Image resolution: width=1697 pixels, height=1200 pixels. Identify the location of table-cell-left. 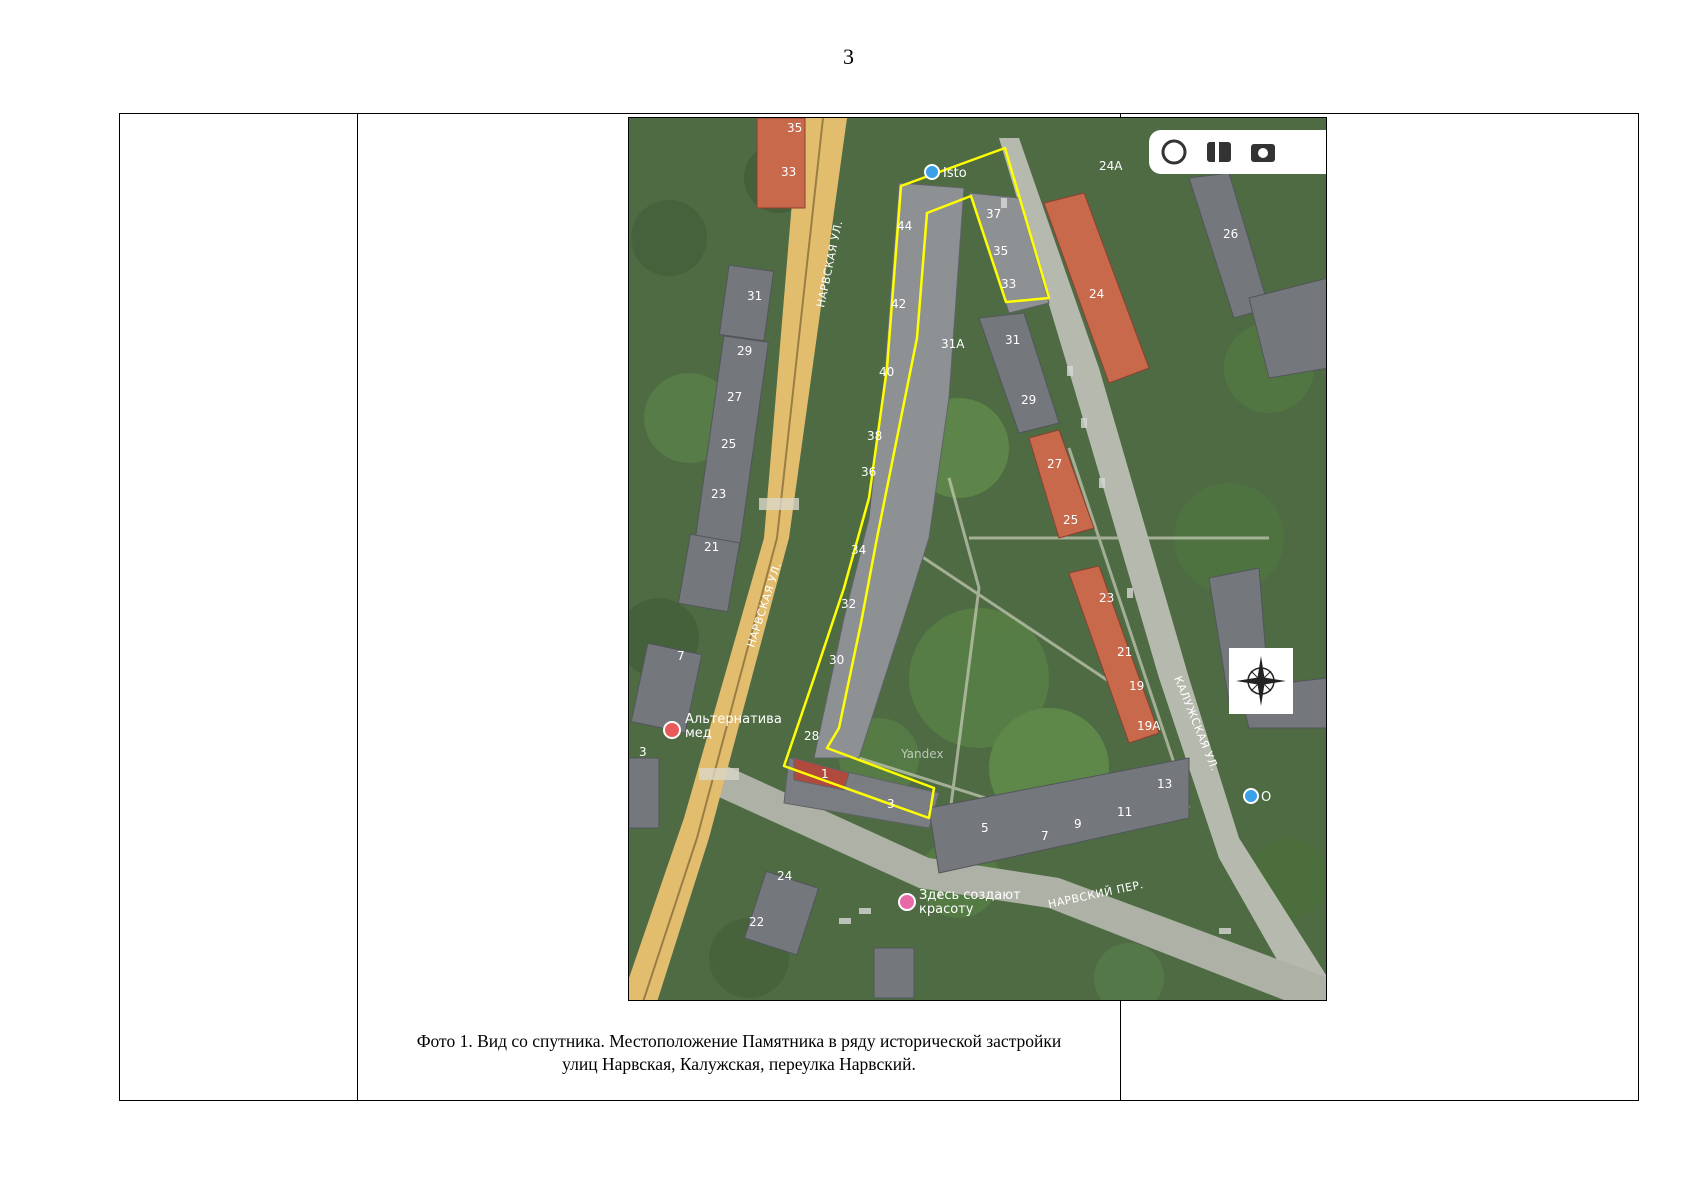
(239, 607).